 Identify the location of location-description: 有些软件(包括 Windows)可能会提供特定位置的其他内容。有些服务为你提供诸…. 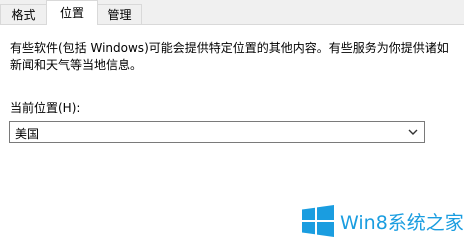
(229, 56).